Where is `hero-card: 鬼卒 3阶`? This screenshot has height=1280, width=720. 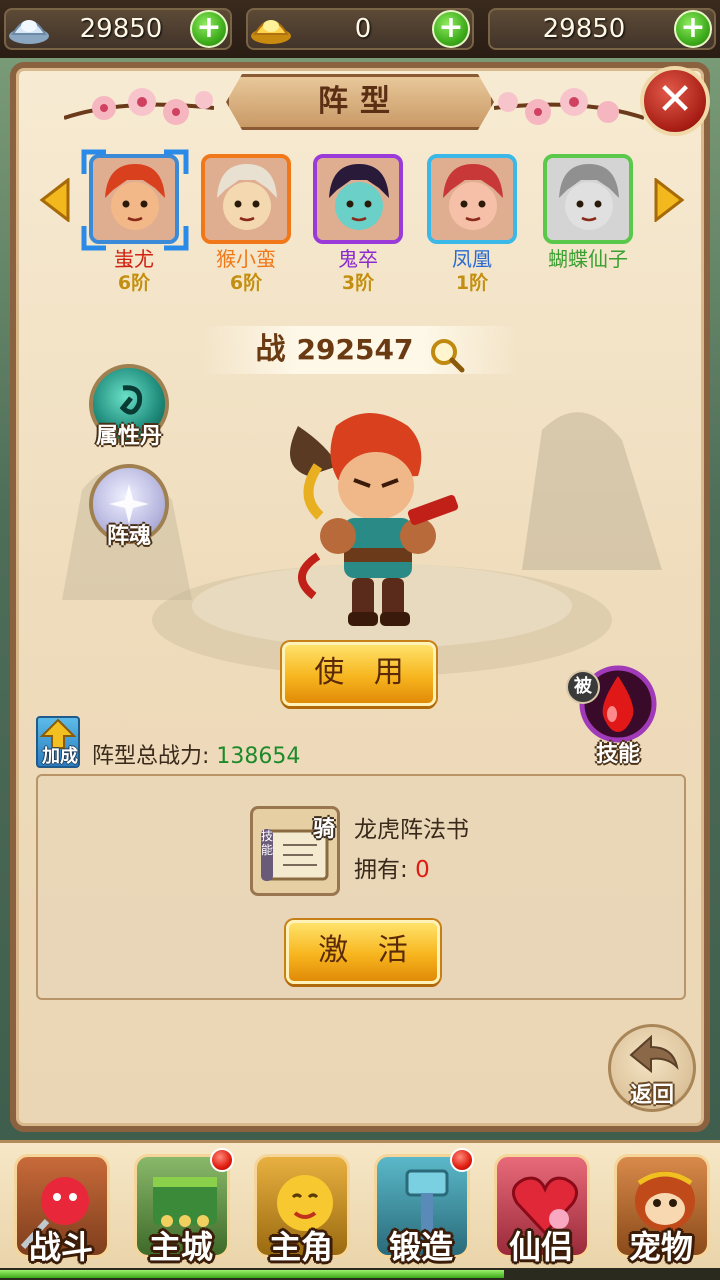
hero-card: 鬼卒 3阶 is located at coordinates (358, 224).